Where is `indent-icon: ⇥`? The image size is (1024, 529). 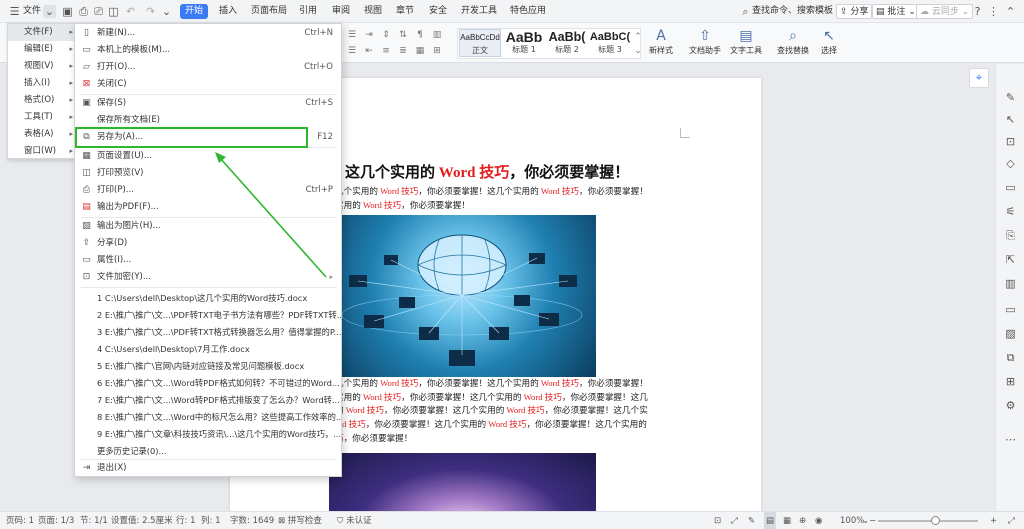
indent-icon: ⇥ is located at coordinates (369, 35).